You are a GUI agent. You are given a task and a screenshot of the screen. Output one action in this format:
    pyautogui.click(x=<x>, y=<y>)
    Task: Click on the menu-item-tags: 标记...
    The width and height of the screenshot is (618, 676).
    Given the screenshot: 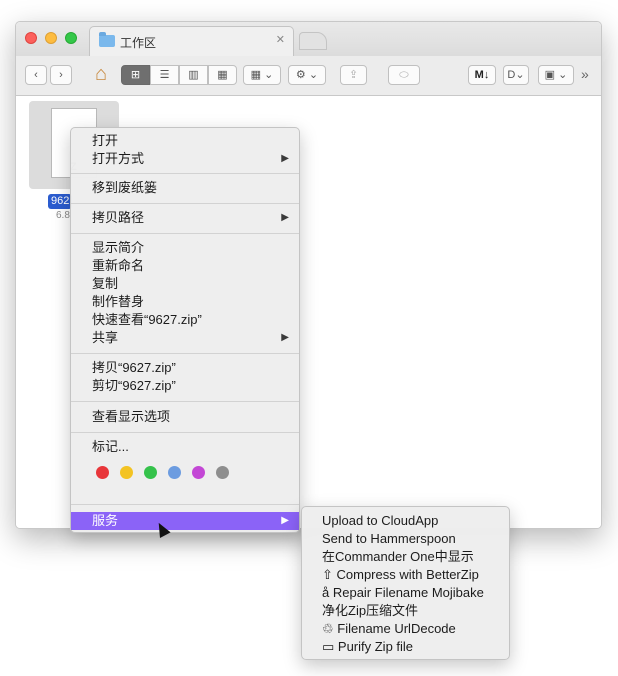 What is the action you would take?
    pyautogui.click(x=185, y=447)
    